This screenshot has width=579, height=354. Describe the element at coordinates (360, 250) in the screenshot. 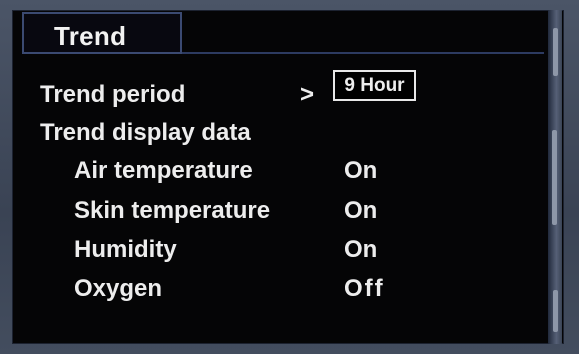

I see `humidity-value: On` at that location.